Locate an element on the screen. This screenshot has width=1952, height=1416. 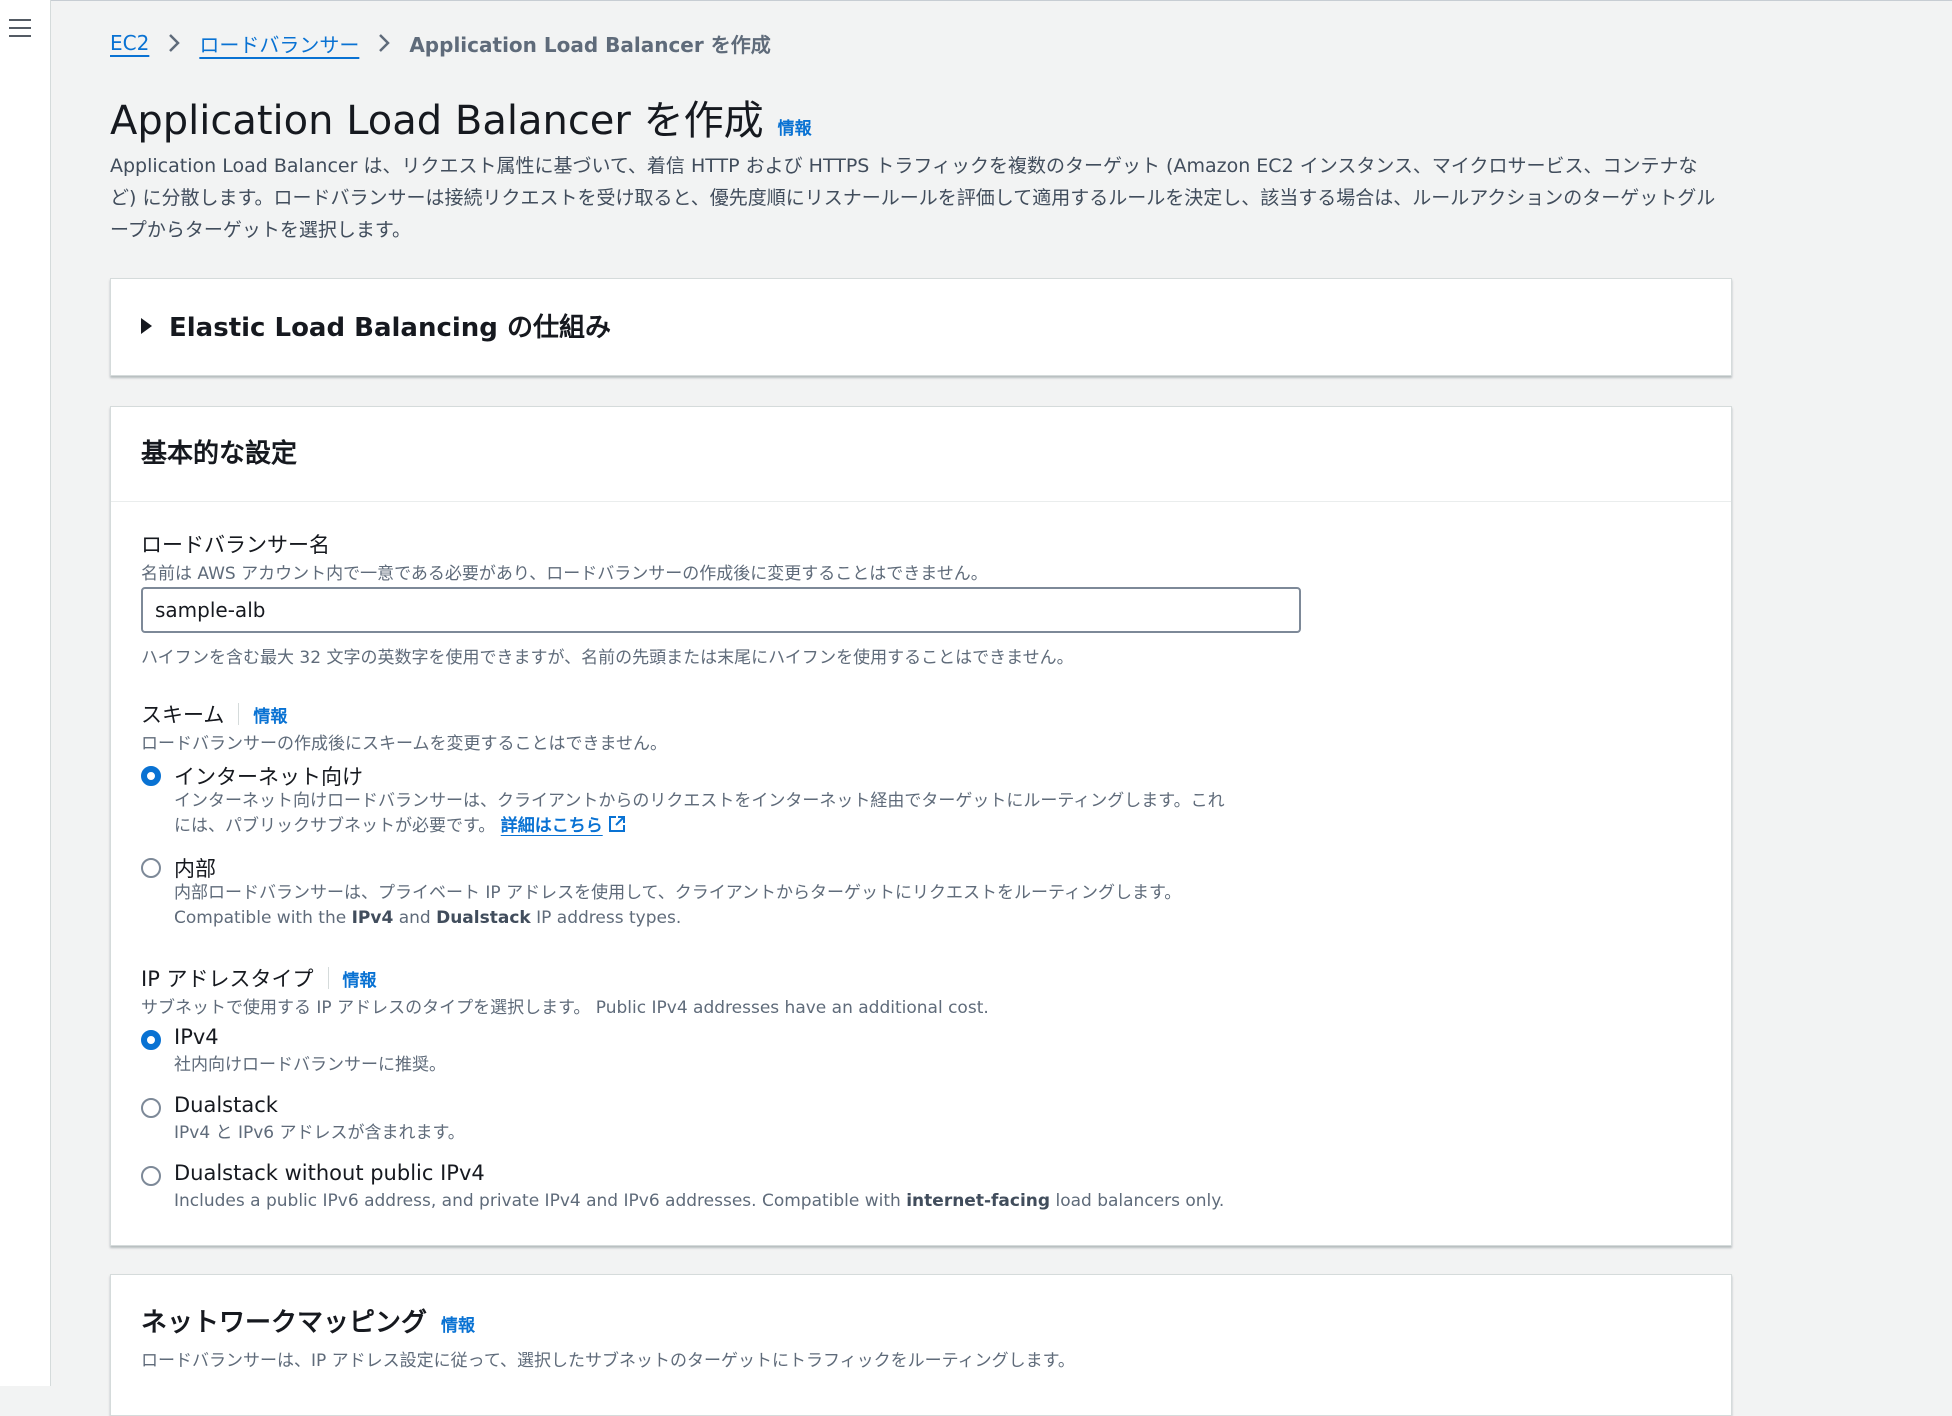
network-mapping-title-row: ネットワークマッピング 情報 is located at coordinates (308, 1320).